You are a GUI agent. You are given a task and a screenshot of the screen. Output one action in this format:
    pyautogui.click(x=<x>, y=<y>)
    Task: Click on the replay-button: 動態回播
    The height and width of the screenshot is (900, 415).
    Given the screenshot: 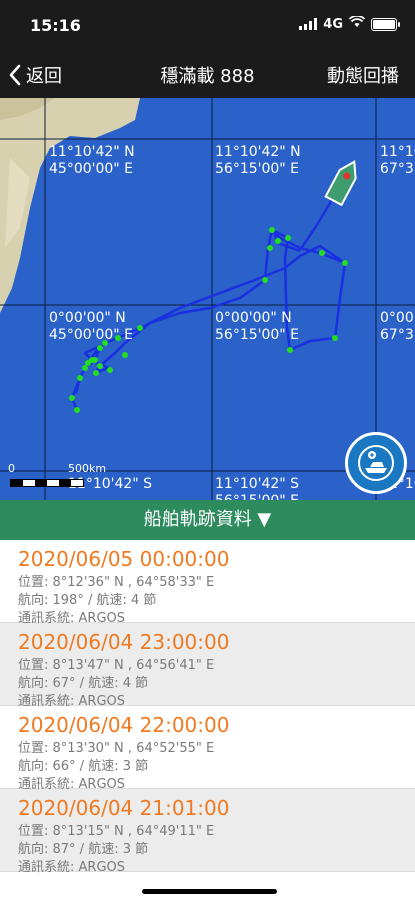 What is the action you would take?
    pyautogui.click(x=363, y=75)
    